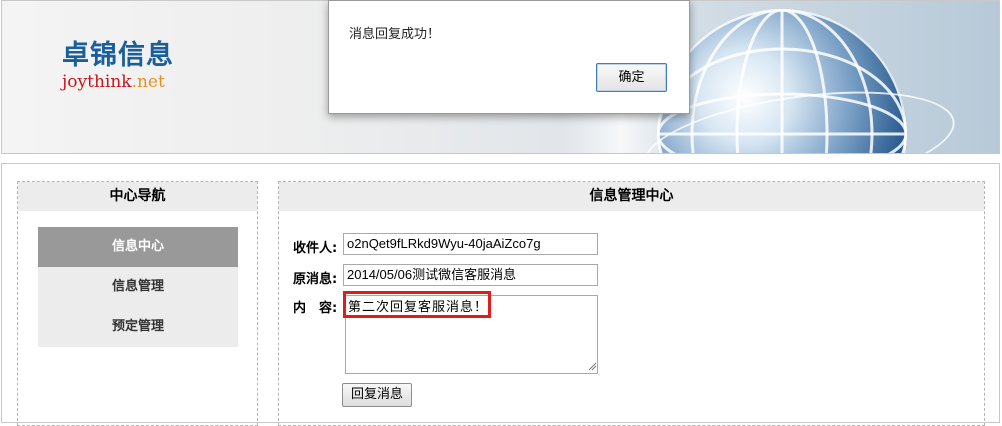 The width and height of the screenshot is (1002, 426). Describe the element at coordinates (395, 34) in the screenshot. I see `alert-message: 消息回复成功！` at that location.